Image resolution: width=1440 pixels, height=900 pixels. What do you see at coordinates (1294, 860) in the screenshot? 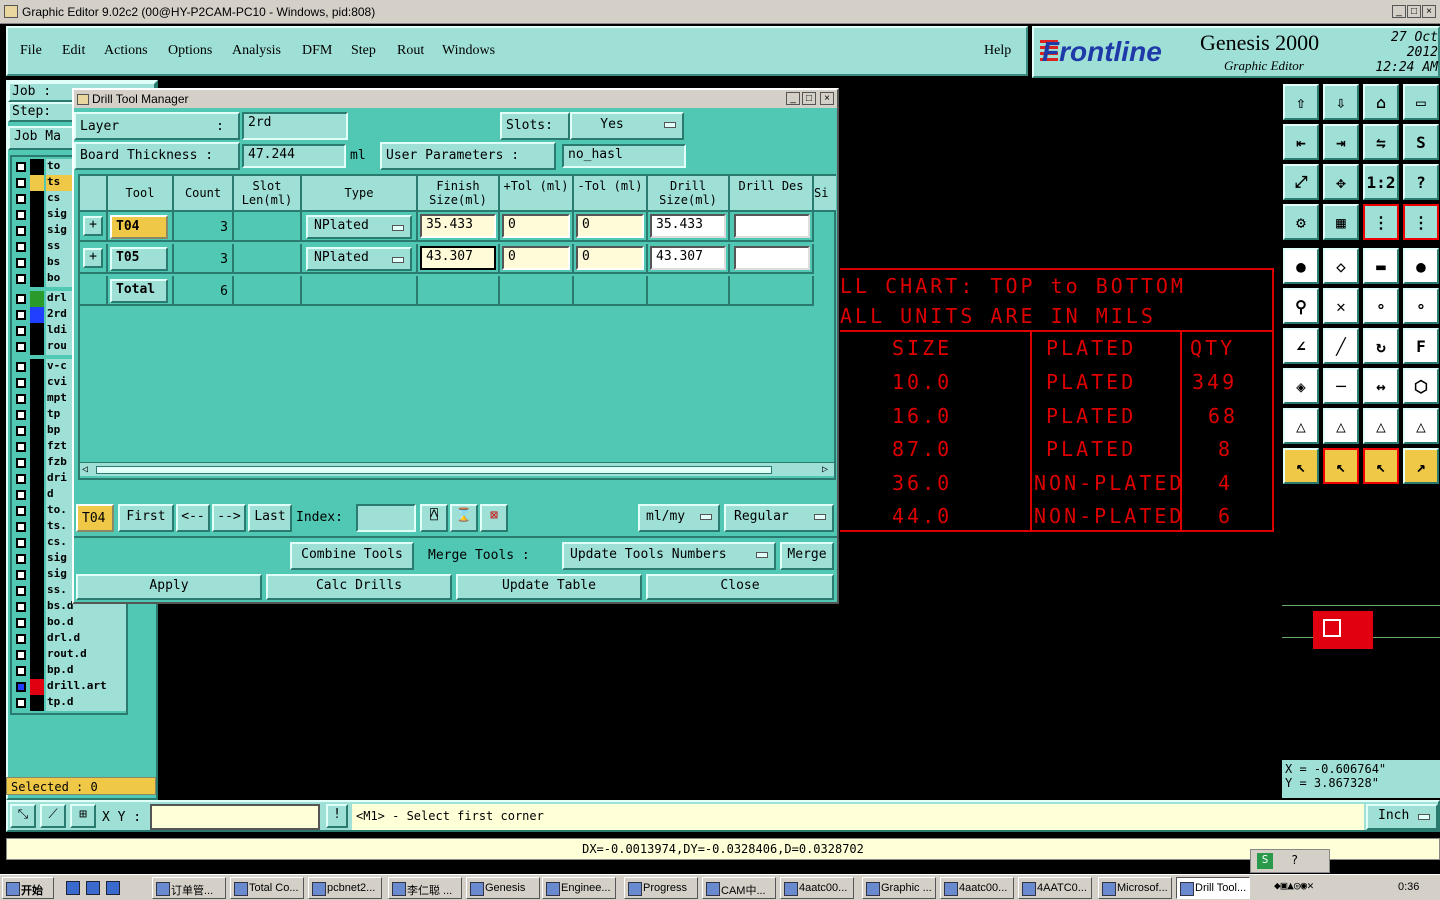
I see `help-icon: ?` at bounding box center [1294, 860].